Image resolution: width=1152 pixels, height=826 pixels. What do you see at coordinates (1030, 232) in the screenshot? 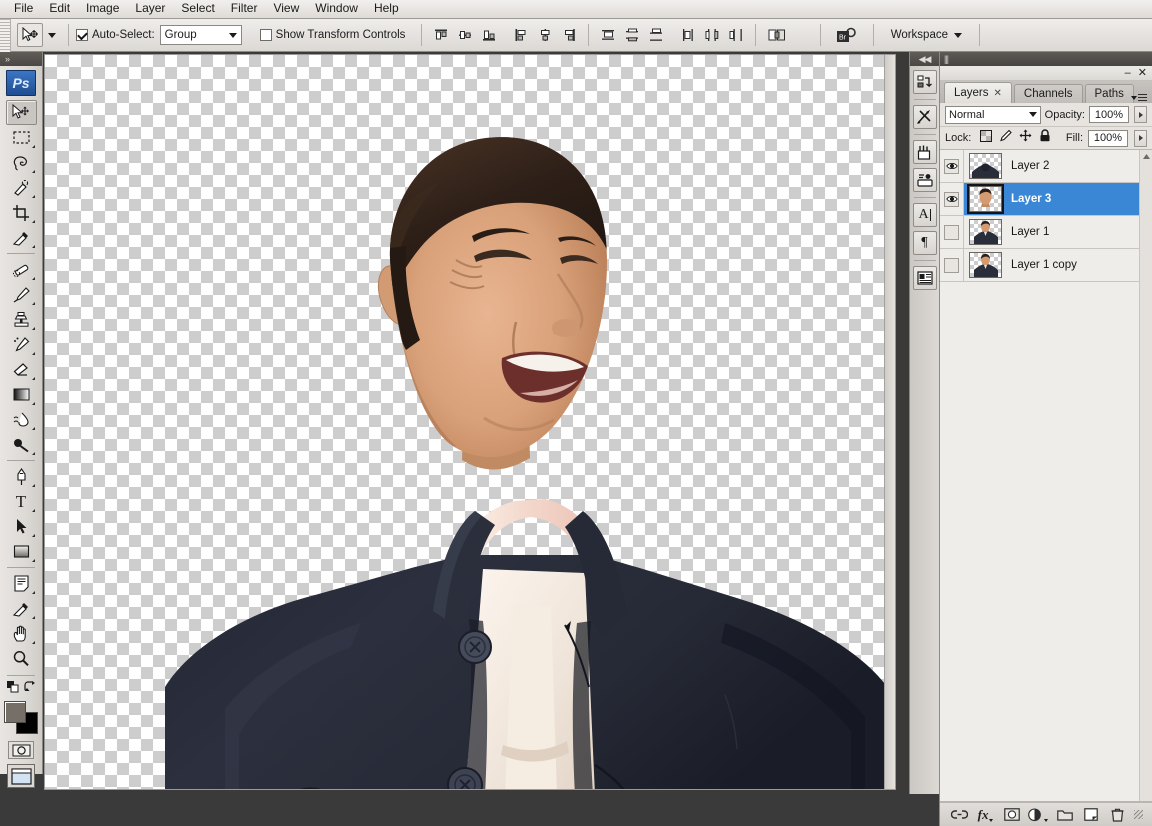
I see `layer-name: Layer 1` at bounding box center [1030, 232].